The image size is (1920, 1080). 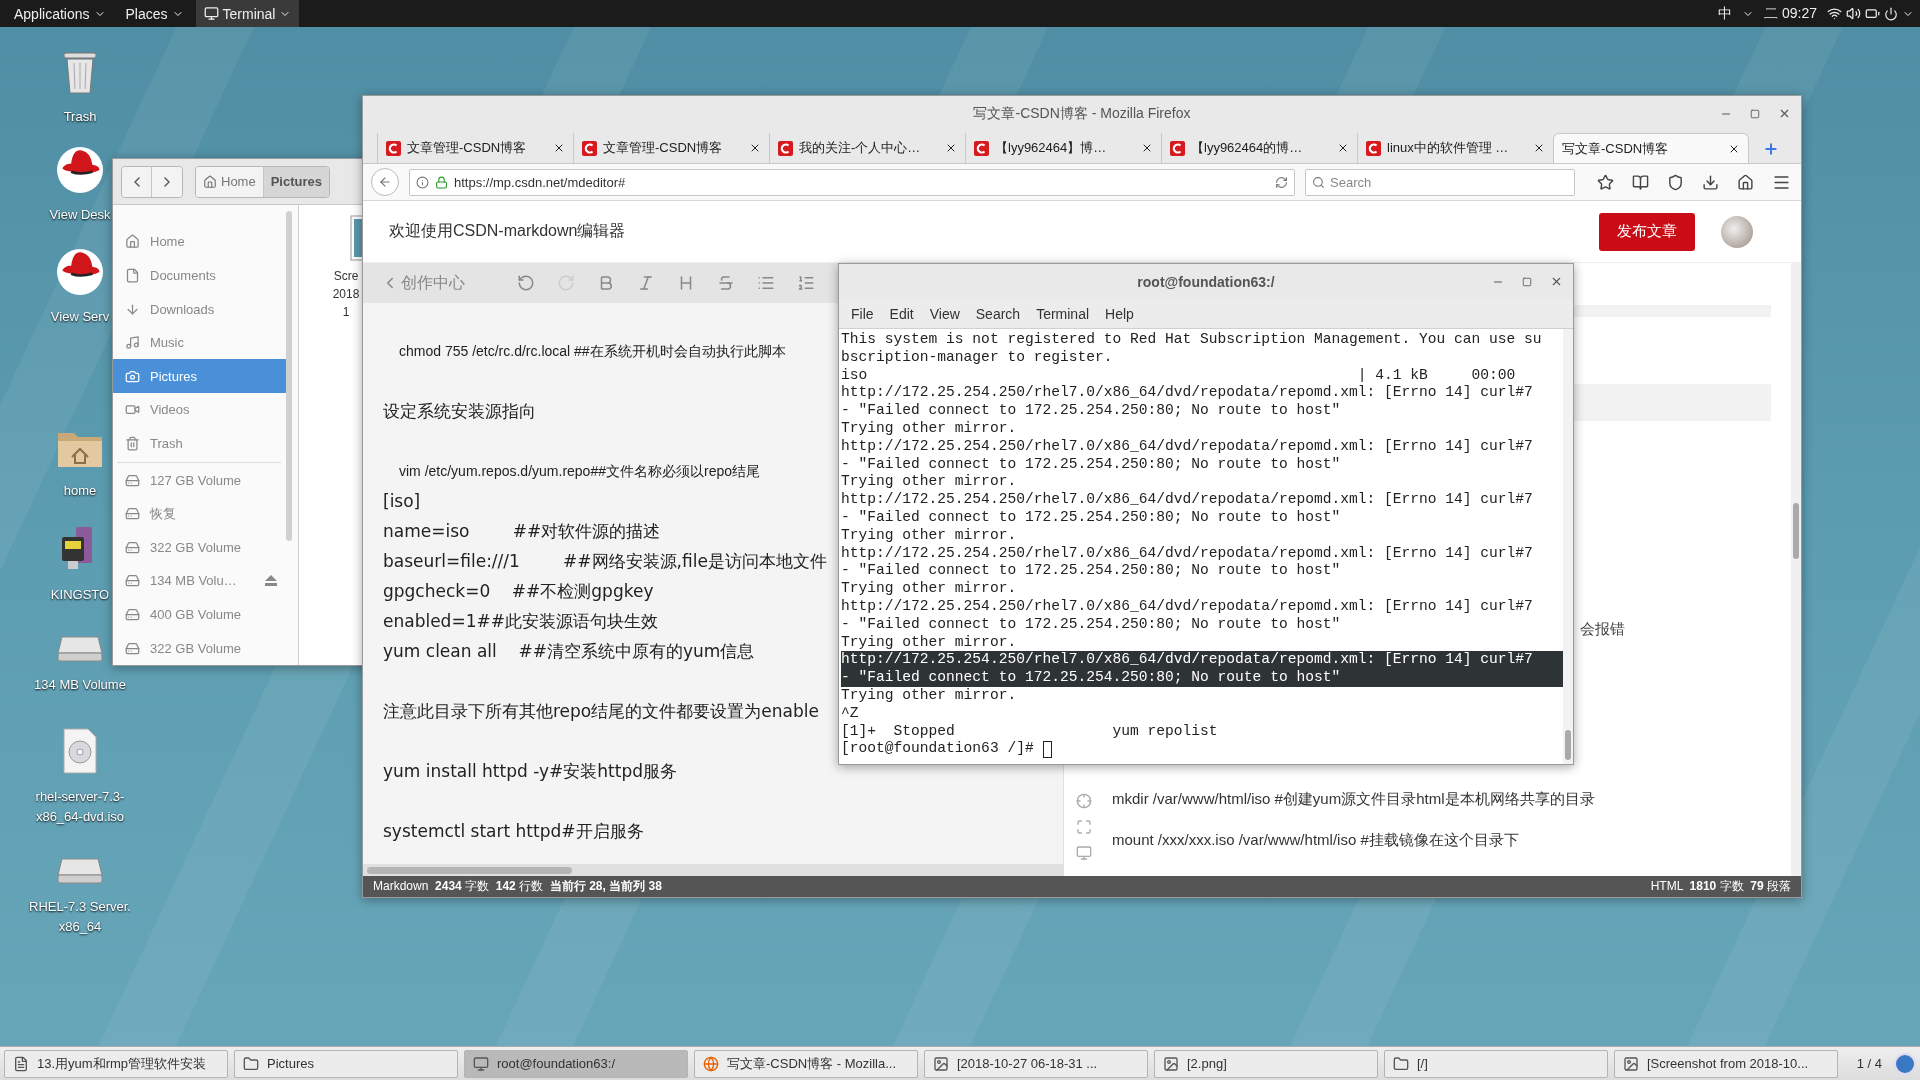 What do you see at coordinates (1119, 313) in the screenshot?
I see `menu-item: Help` at bounding box center [1119, 313].